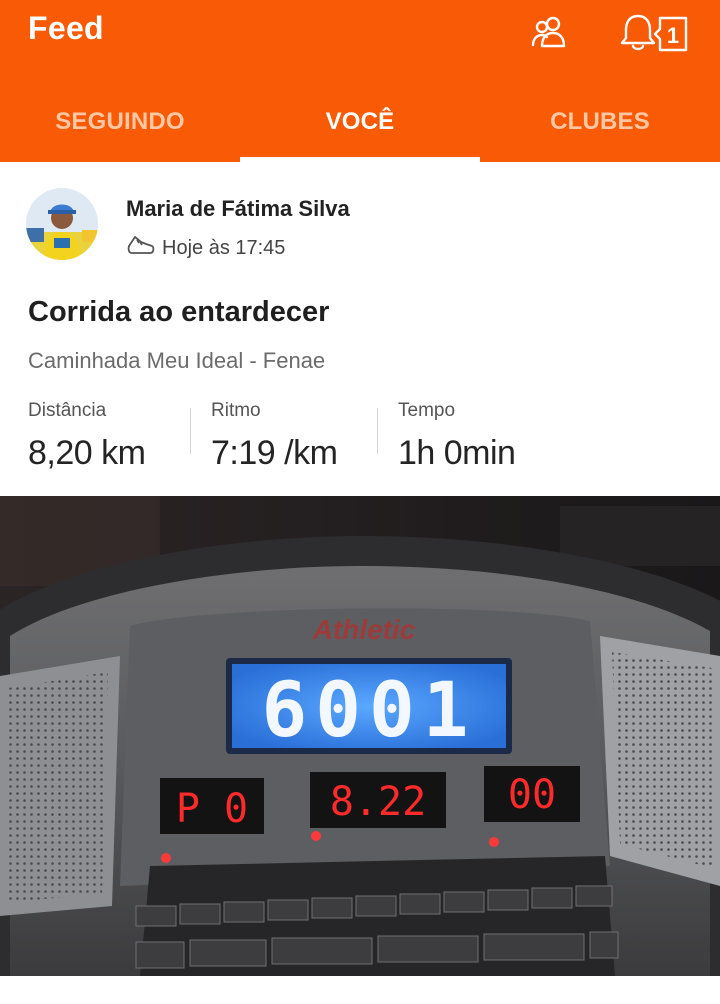  I want to click on treadmill-brand: Athletic, so click(364, 629).